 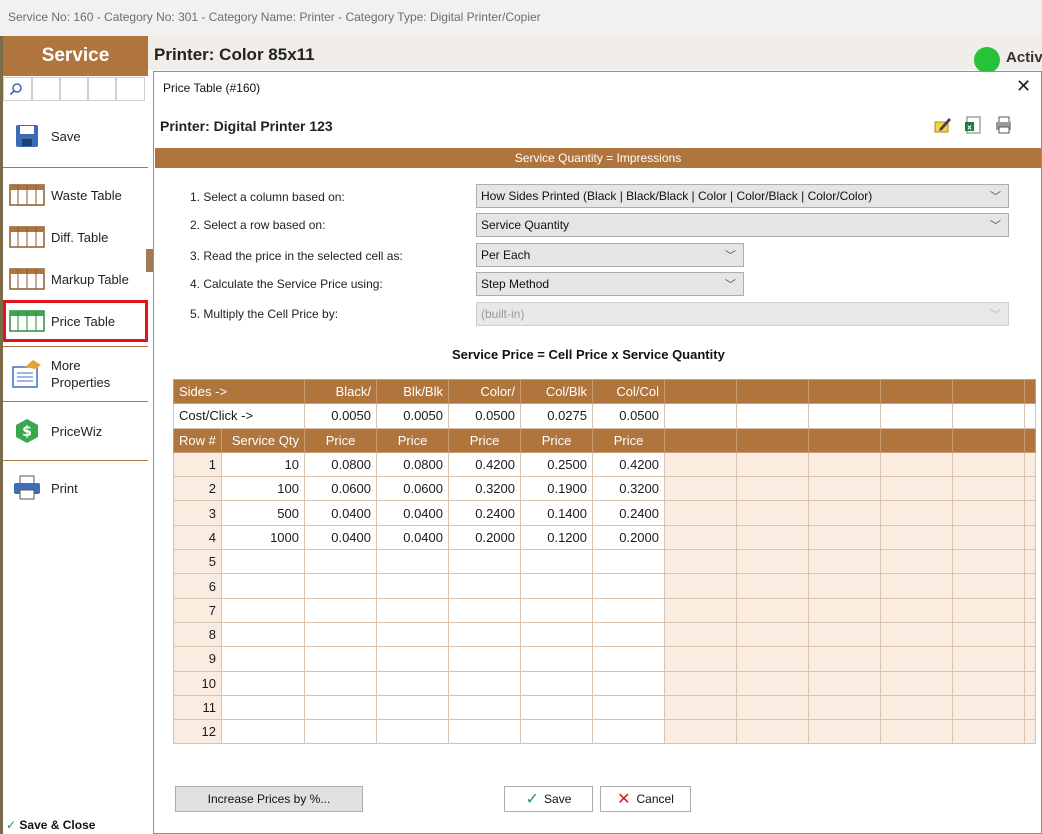 What do you see at coordinates (1003, 125) in the screenshot?
I see `print-preview-icon` at bounding box center [1003, 125].